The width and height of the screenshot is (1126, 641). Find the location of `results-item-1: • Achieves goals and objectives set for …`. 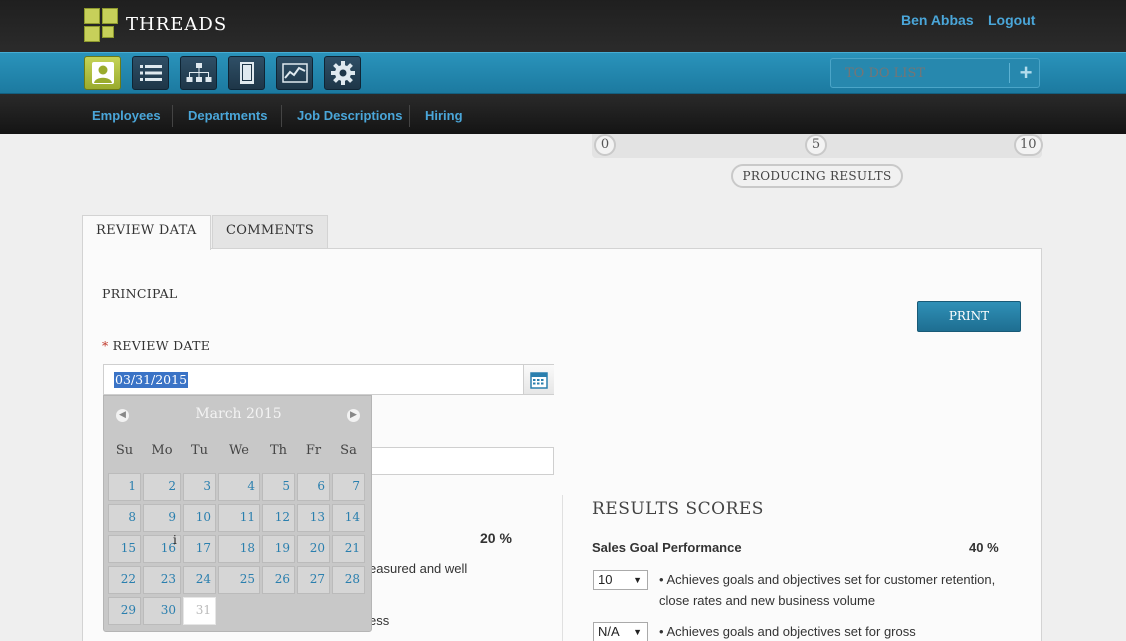

results-item-1: • Achieves goals and objectives set for … is located at coordinates (827, 590).